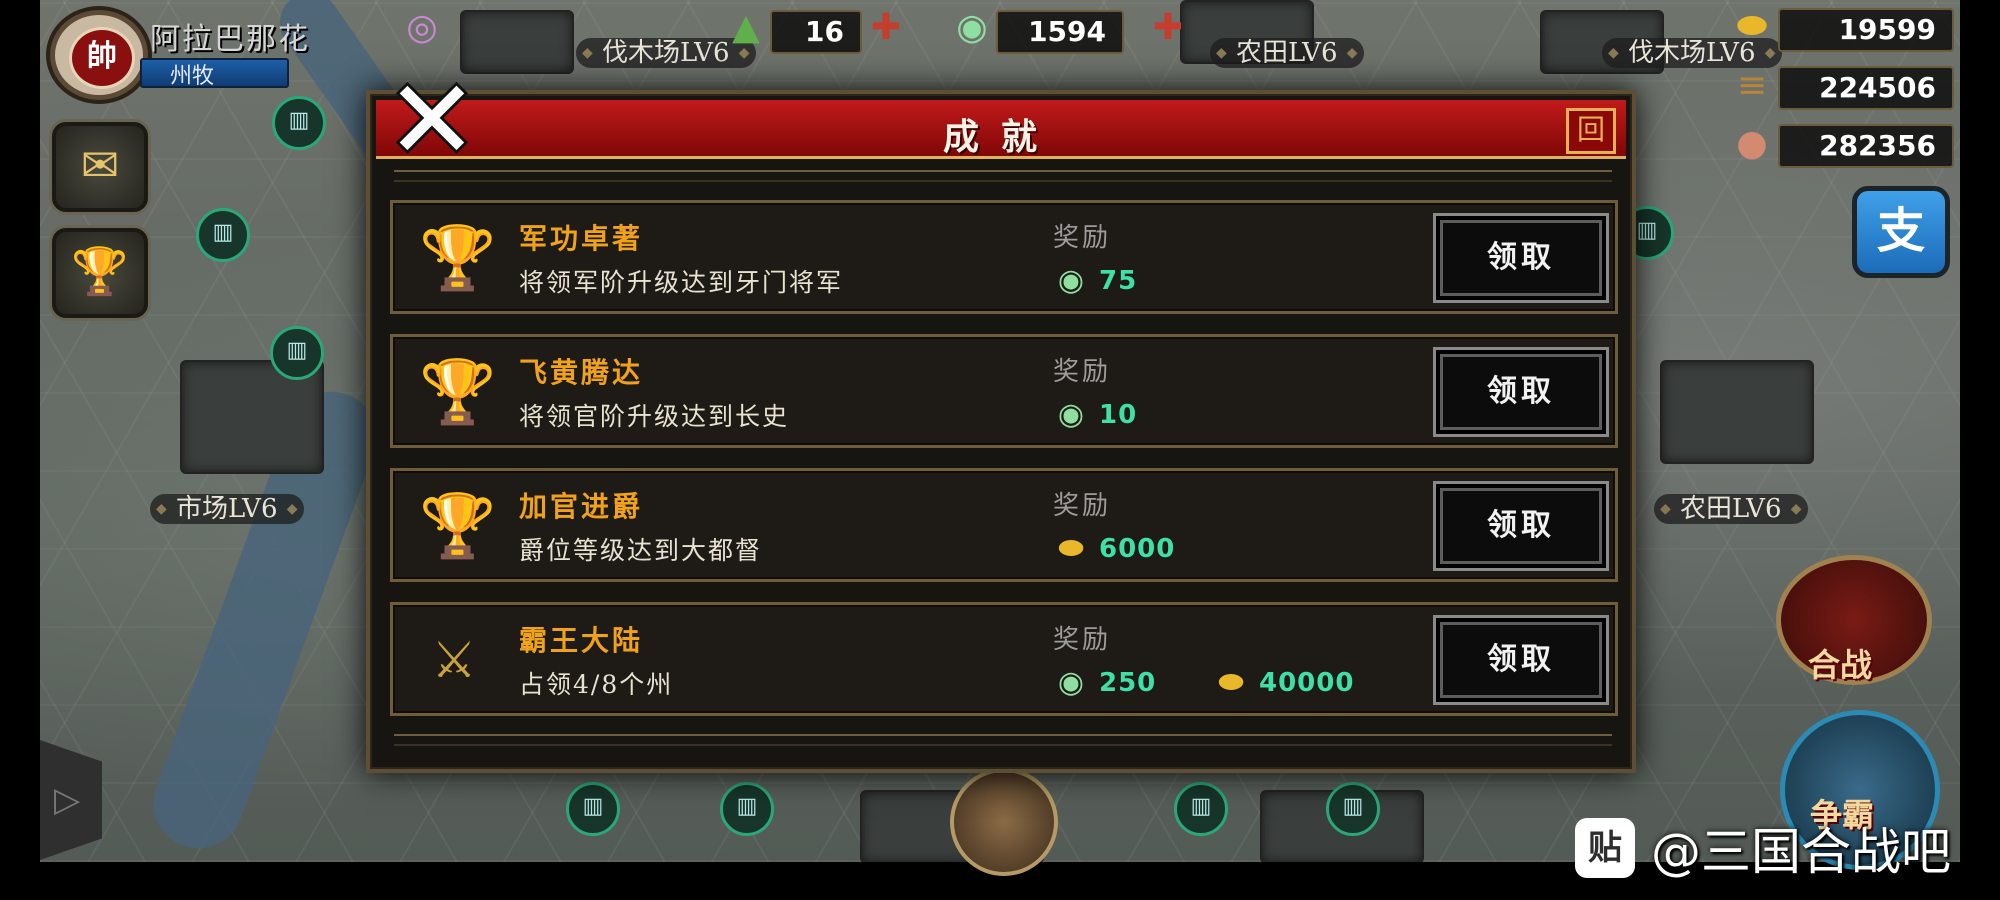 This screenshot has height=900, width=2000. I want to click on mail-button: ✉, so click(100, 167).